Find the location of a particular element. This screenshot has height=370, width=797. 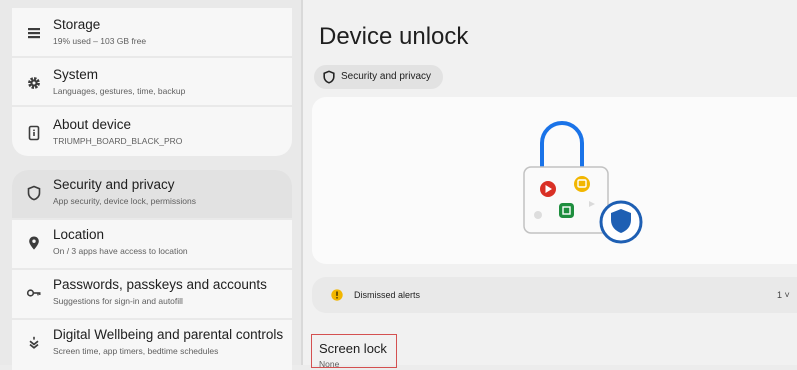

sidebar-item-title: Digital Wellbeing and parental controls is located at coordinates (168, 334).